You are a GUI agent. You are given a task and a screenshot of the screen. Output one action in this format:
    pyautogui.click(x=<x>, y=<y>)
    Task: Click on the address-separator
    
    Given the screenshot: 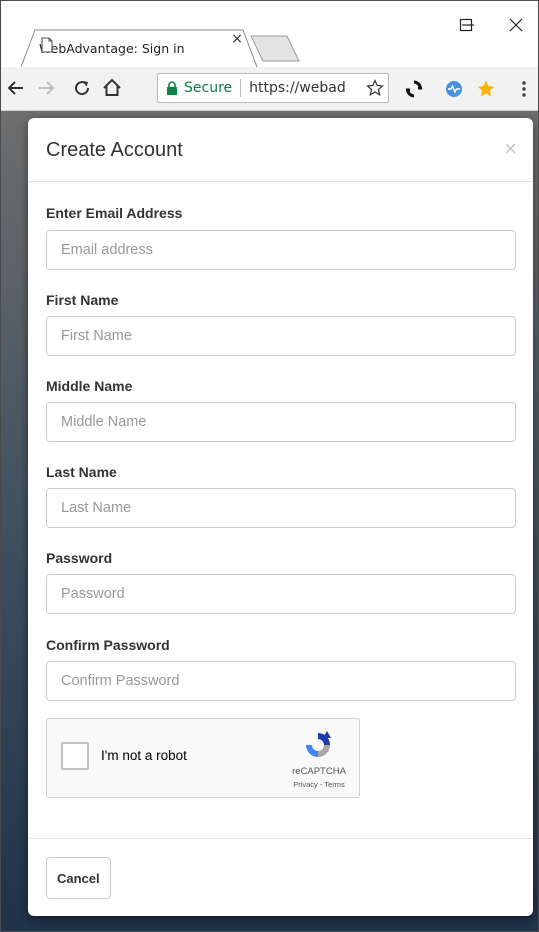 What is the action you would take?
    pyautogui.click(x=241, y=88)
    